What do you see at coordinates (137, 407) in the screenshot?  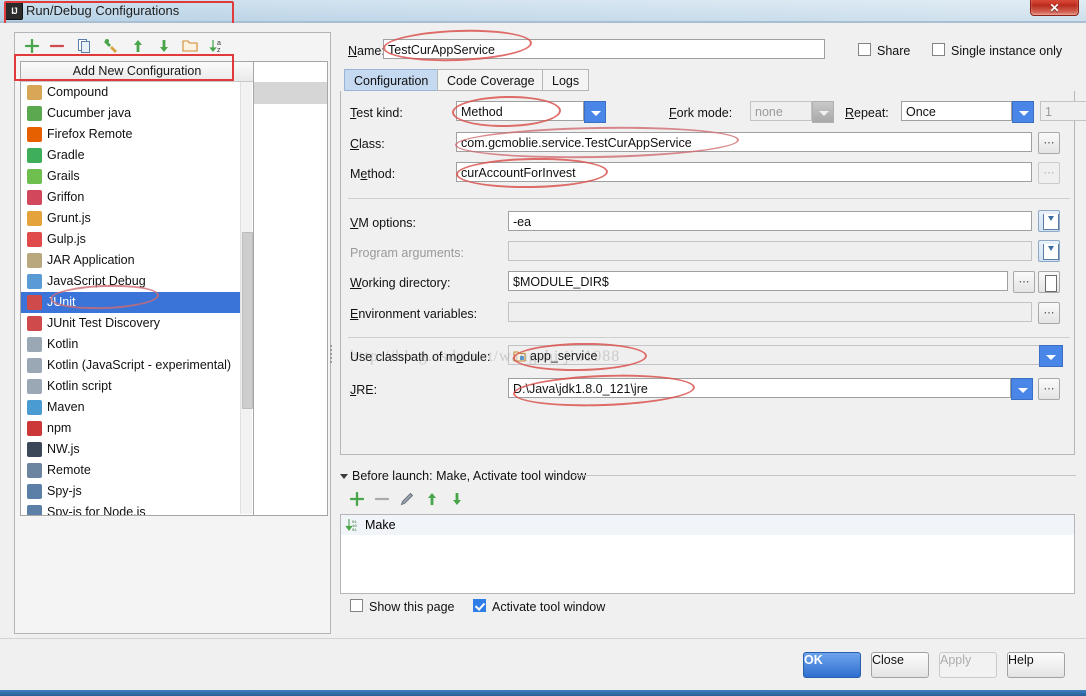 I see `configuration-item-maven: Maven` at bounding box center [137, 407].